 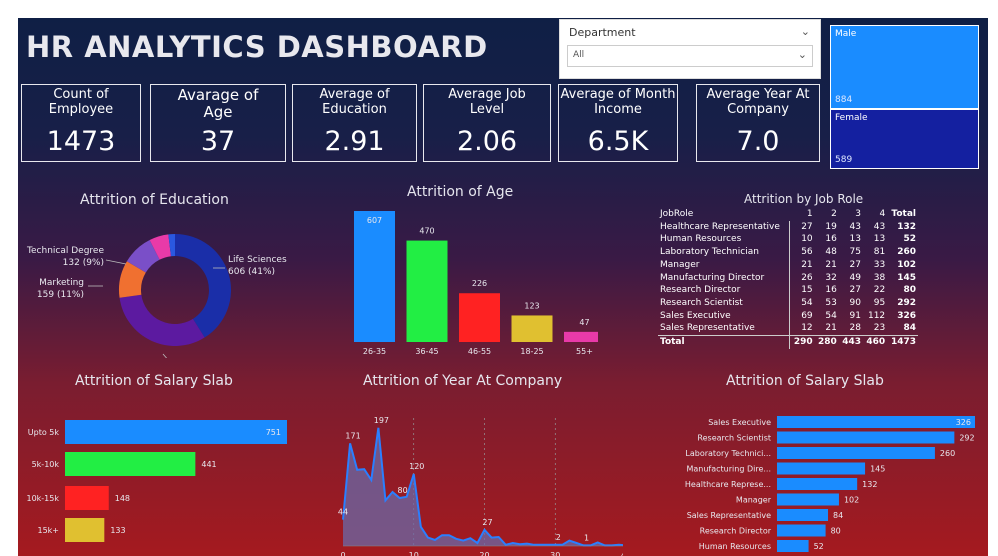 What do you see at coordinates (736, 531) in the screenshot?
I see `category-tick-label: Research Director` at bounding box center [736, 531].